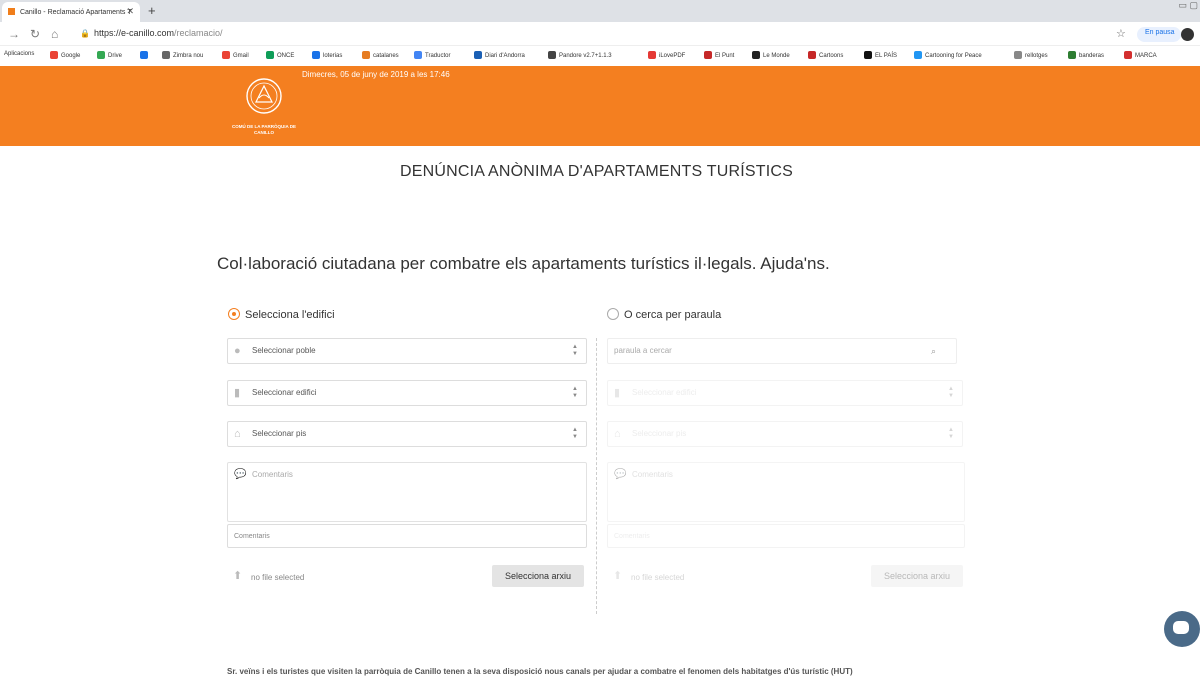 The image size is (1200, 676). Describe the element at coordinates (386, 56) in the screenshot. I see `bookmark-label: catalanes` at that location.